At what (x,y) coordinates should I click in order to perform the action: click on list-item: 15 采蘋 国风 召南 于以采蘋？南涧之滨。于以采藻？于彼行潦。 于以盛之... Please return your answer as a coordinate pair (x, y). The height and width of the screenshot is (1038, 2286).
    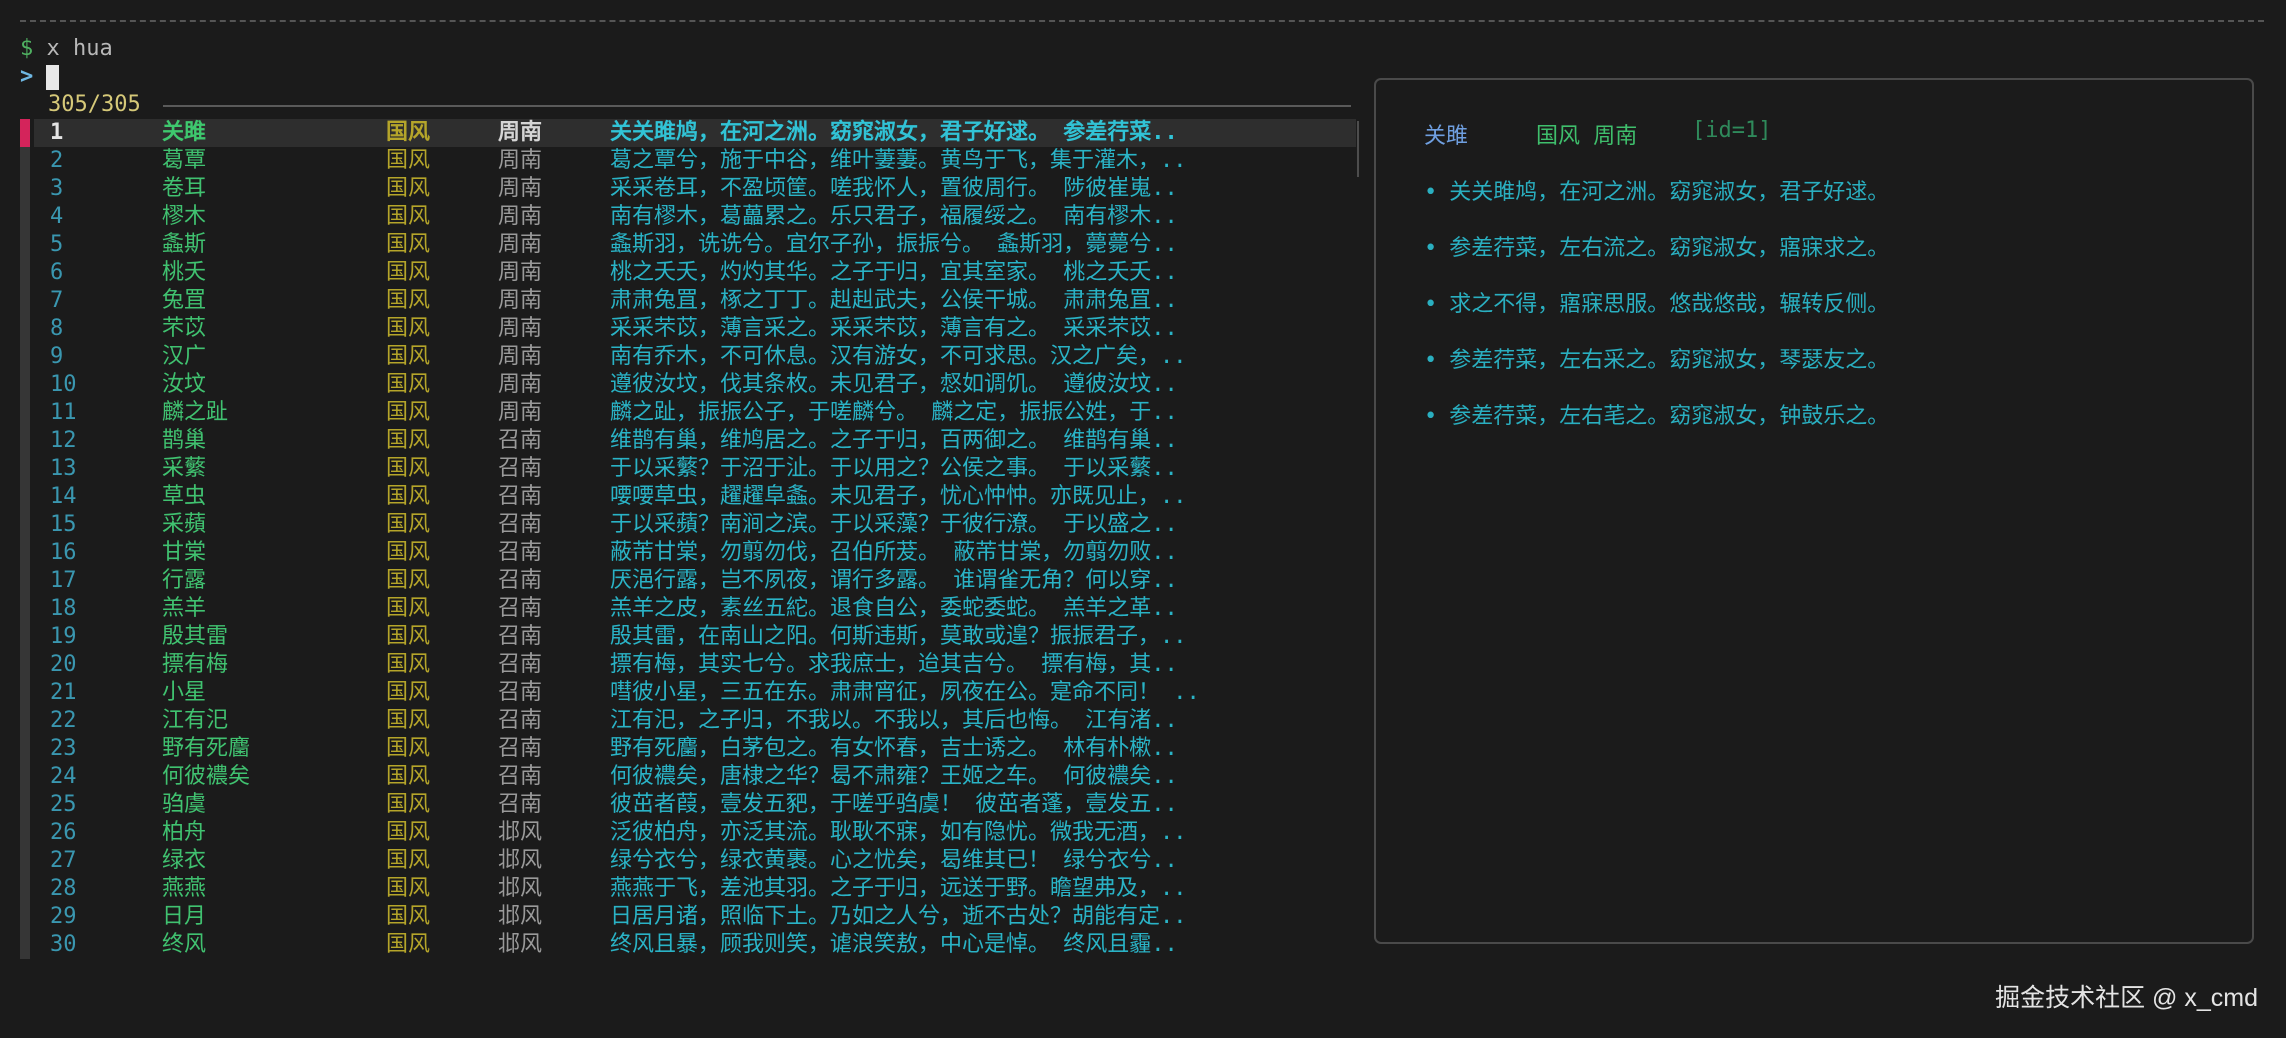
    Looking at the image, I should click on (685, 525).